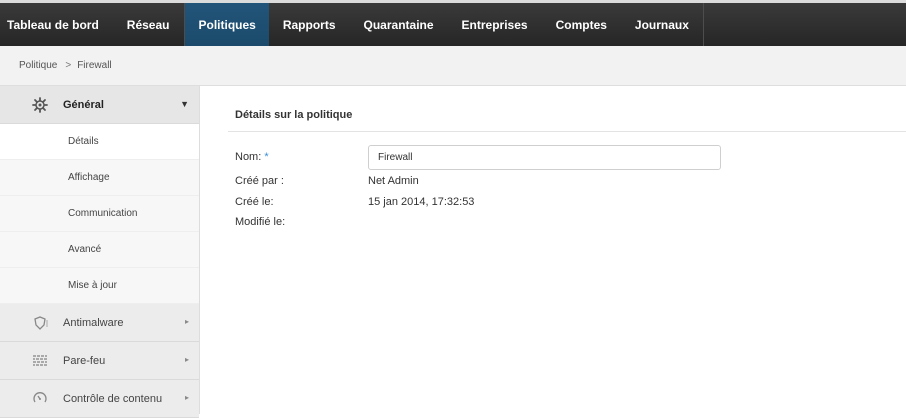 Image resolution: width=906 pixels, height=418 pixels. I want to click on content-control-icon, so click(40, 399).